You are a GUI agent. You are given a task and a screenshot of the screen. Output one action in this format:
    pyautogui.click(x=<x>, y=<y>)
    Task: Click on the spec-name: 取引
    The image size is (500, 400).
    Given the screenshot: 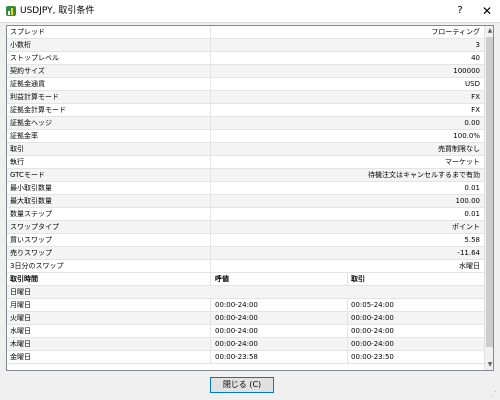 What is the action you would take?
    pyautogui.click(x=17, y=149)
    